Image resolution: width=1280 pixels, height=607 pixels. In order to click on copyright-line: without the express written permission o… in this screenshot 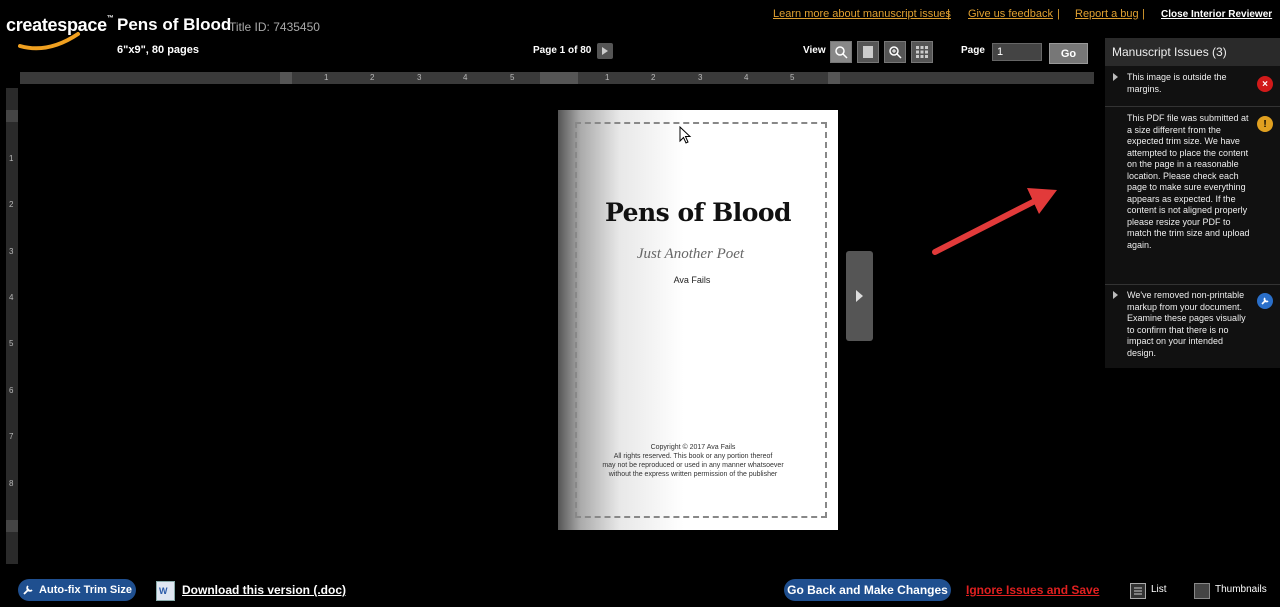, I will do `click(693, 474)`.